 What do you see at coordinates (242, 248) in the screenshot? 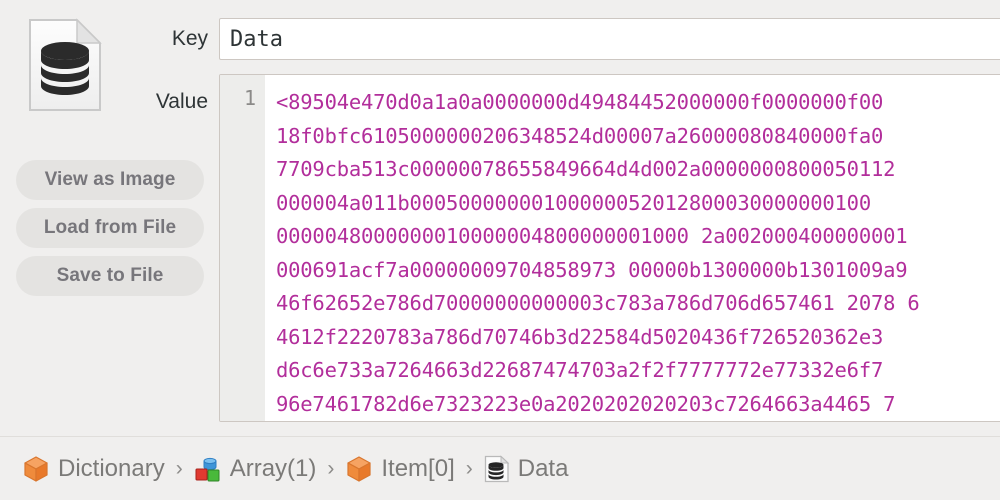
I see `line-number-gutter: 1` at bounding box center [242, 248].